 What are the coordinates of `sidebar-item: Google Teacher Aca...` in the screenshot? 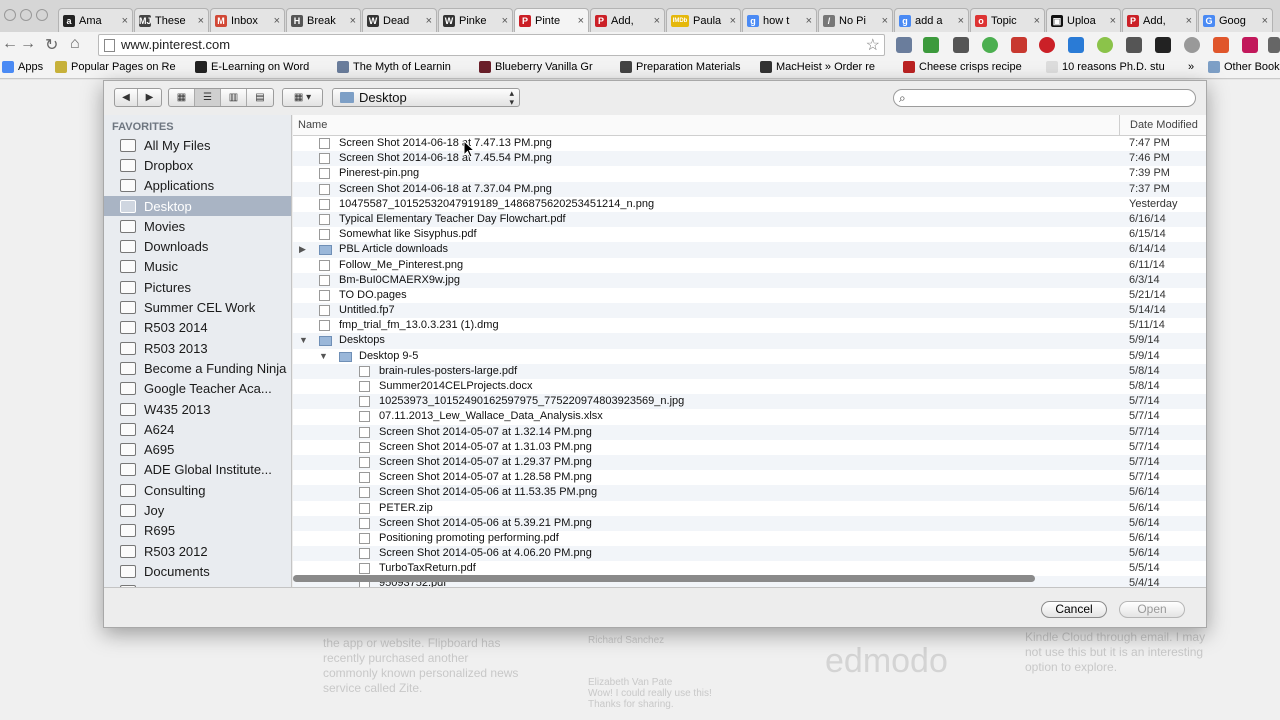 It's located at (197, 389).